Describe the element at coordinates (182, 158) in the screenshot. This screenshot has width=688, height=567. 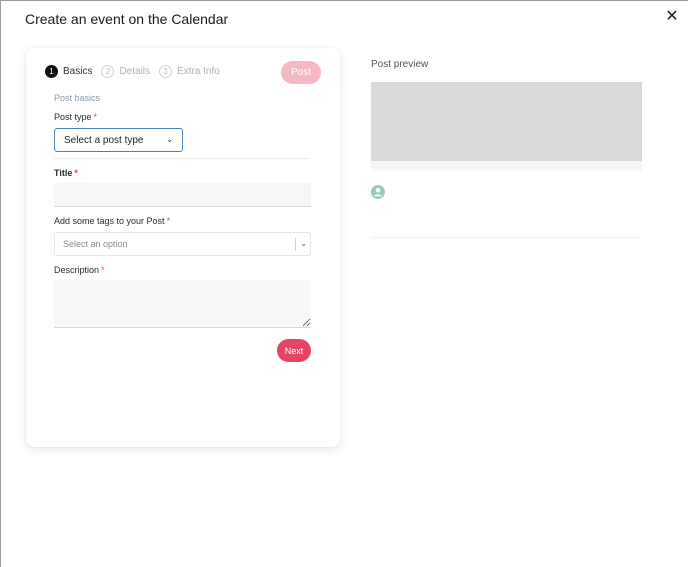
I see `divider` at that location.